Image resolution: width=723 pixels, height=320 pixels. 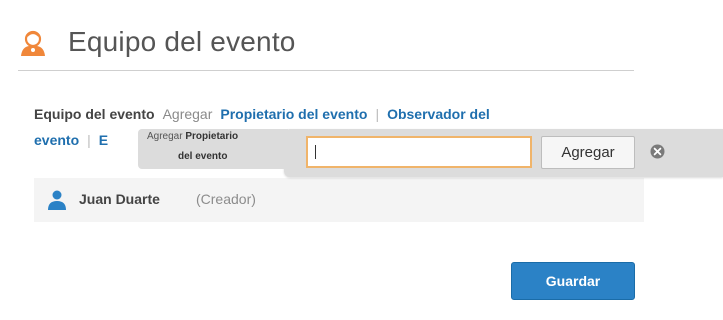 What do you see at coordinates (119, 199) in the screenshot?
I see `member-name: Juan Duarte` at bounding box center [119, 199].